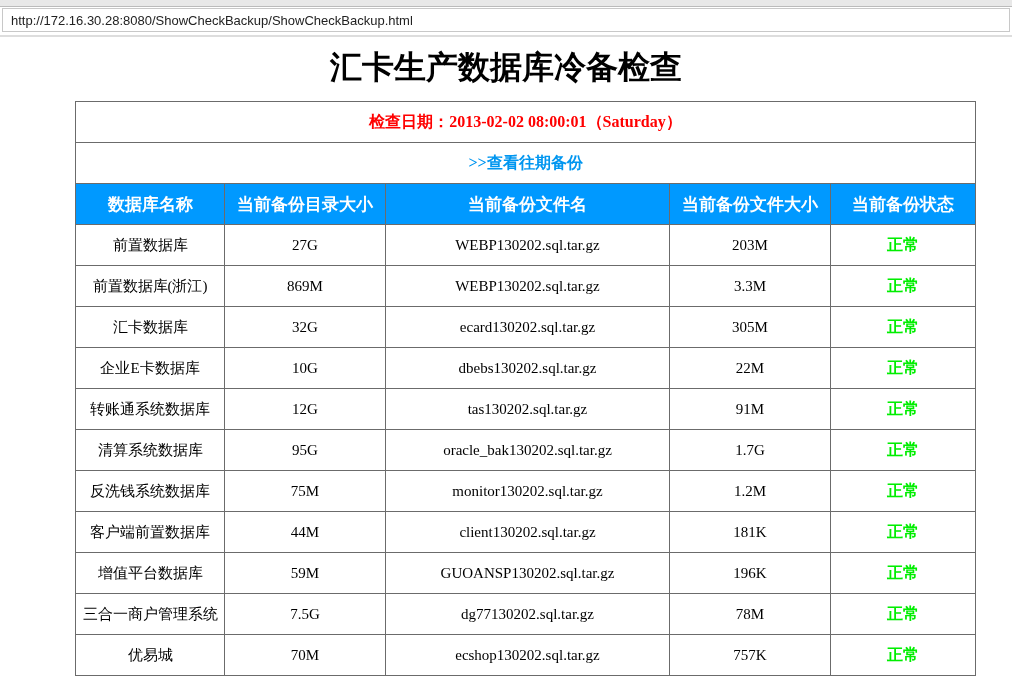  Describe the element at coordinates (527, 368) in the screenshot. I see `table-cell: dbebs130202.sql.tar.gz` at that location.